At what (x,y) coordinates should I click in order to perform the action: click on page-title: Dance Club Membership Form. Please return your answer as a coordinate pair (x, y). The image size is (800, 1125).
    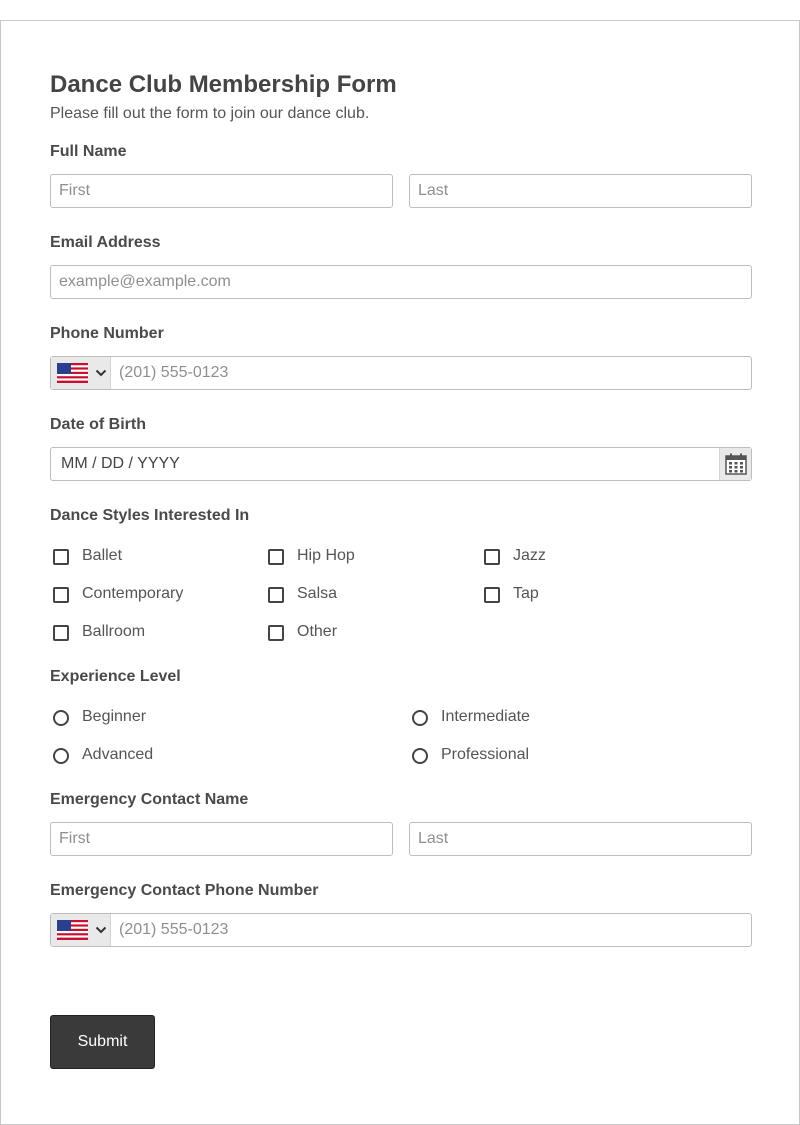
    Looking at the image, I should click on (223, 84).